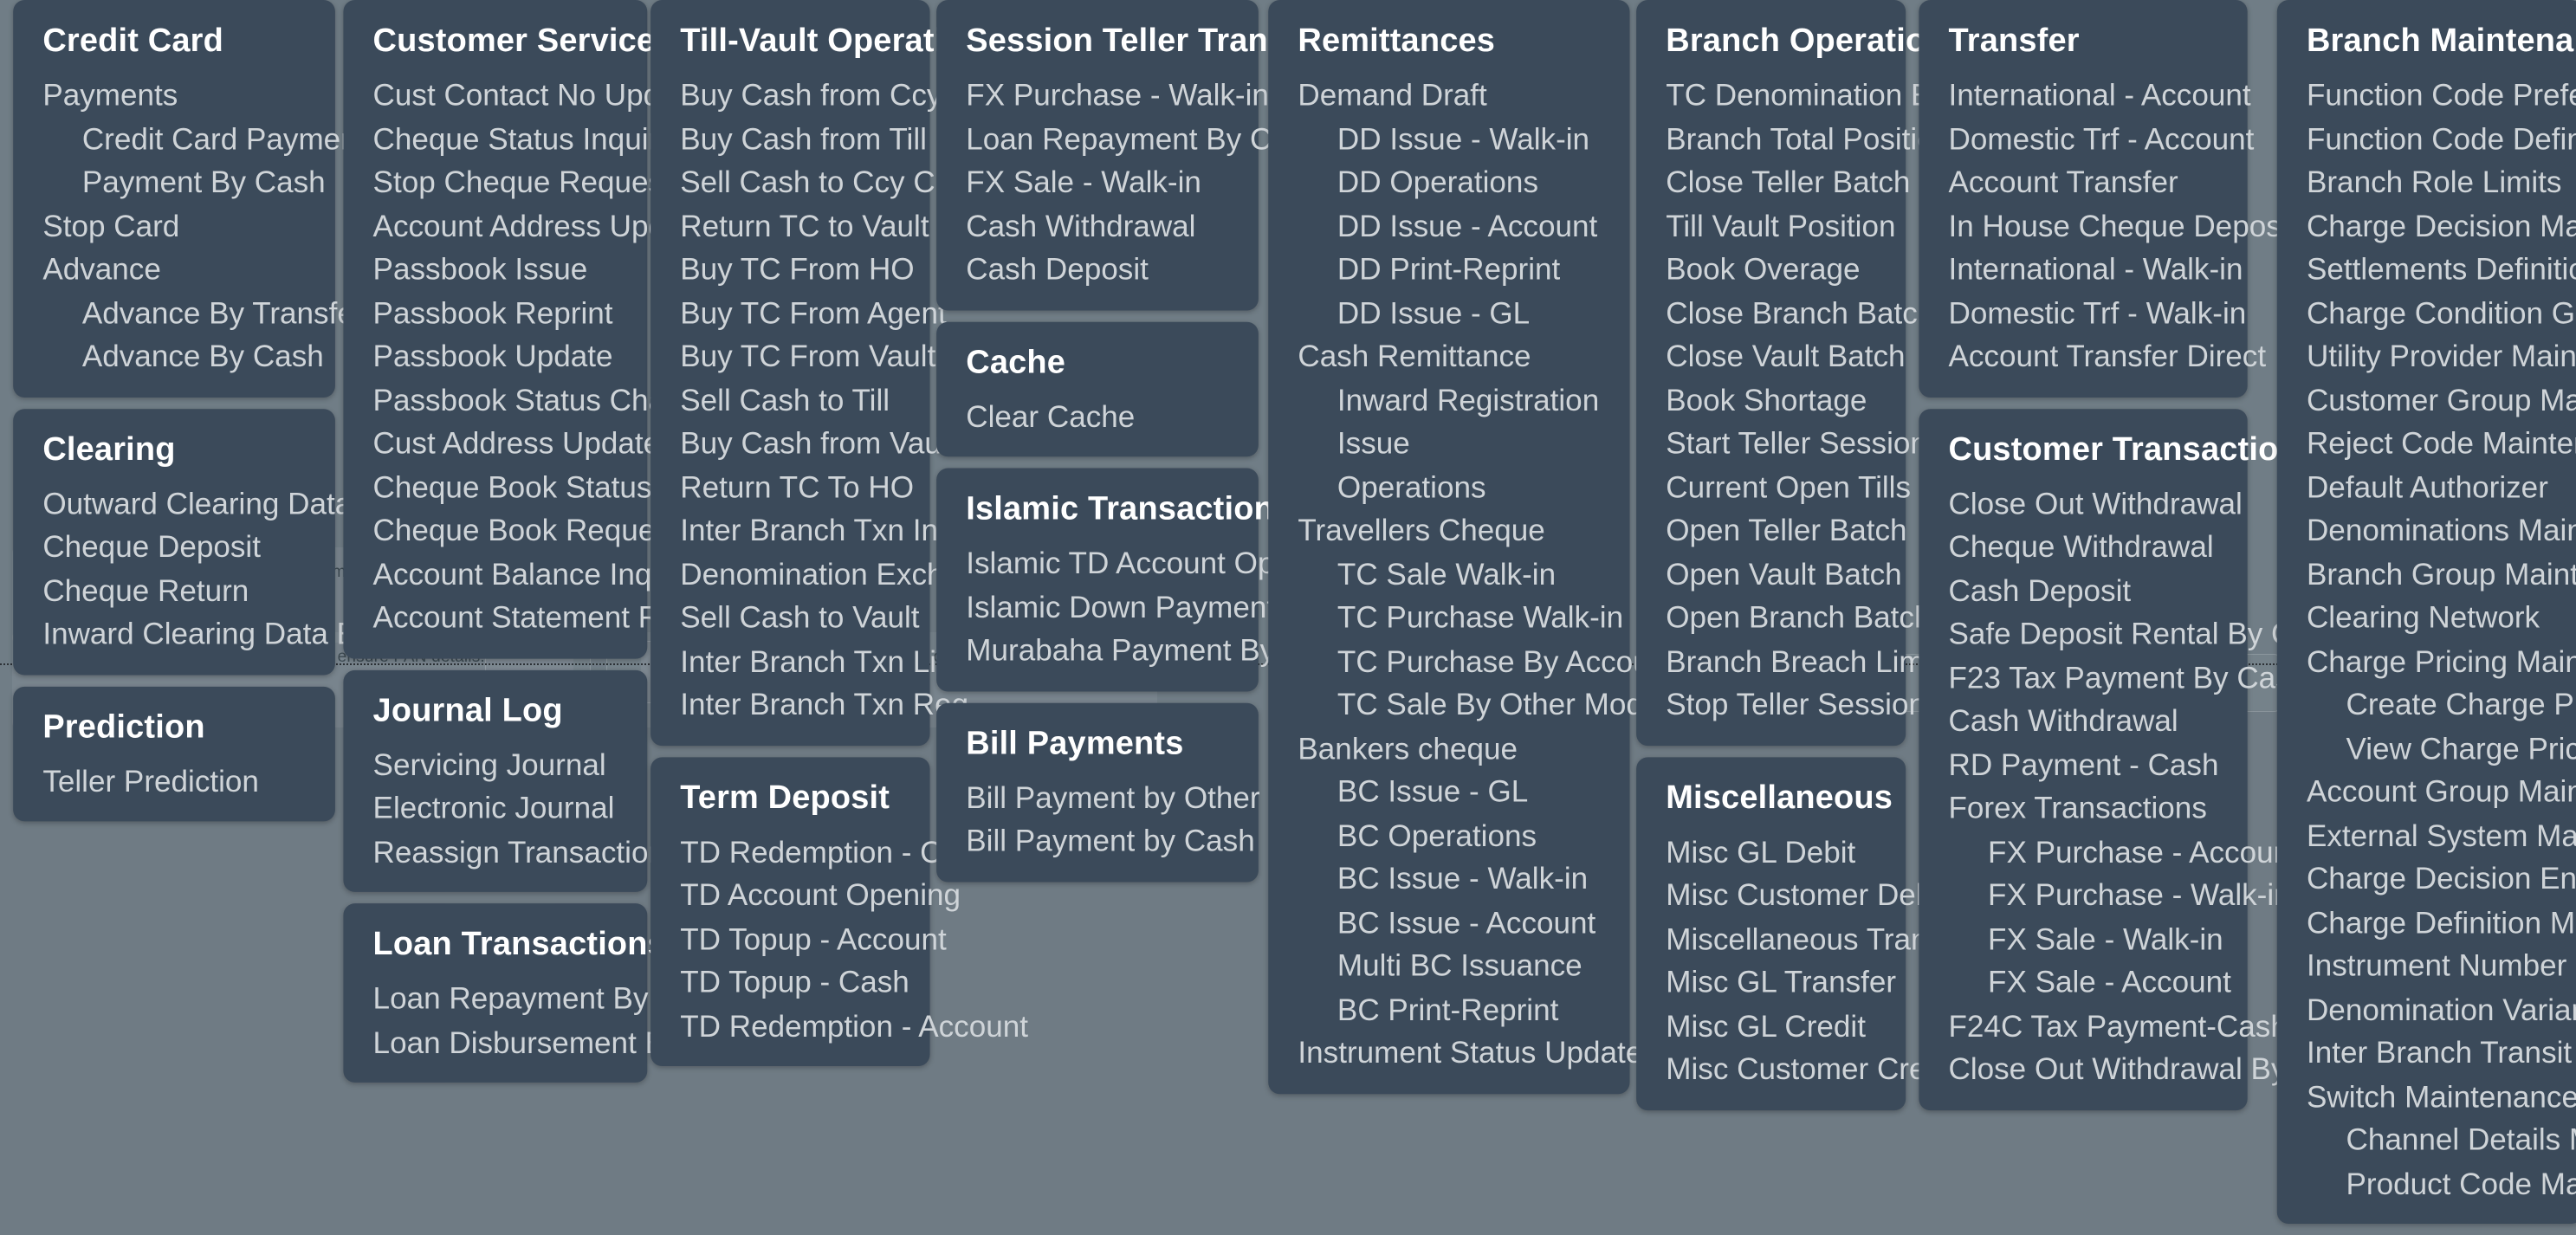  Describe the element at coordinates (1097, 417) in the screenshot. I see `menu-item: Clear Cache` at that location.